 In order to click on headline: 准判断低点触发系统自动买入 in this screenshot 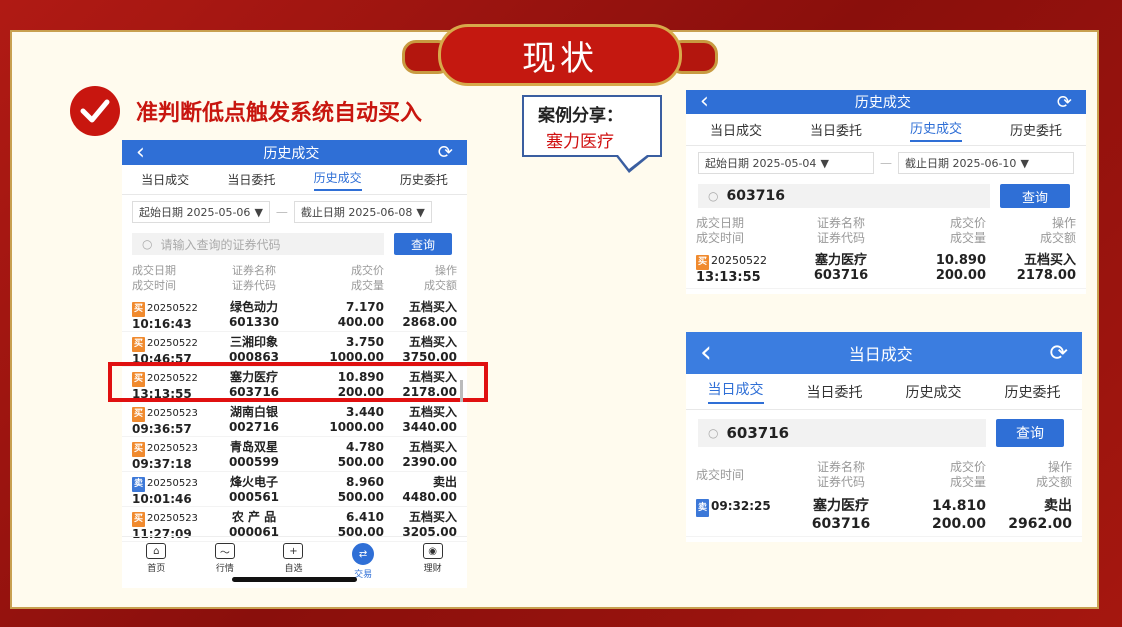, I will do `click(246, 111)`.